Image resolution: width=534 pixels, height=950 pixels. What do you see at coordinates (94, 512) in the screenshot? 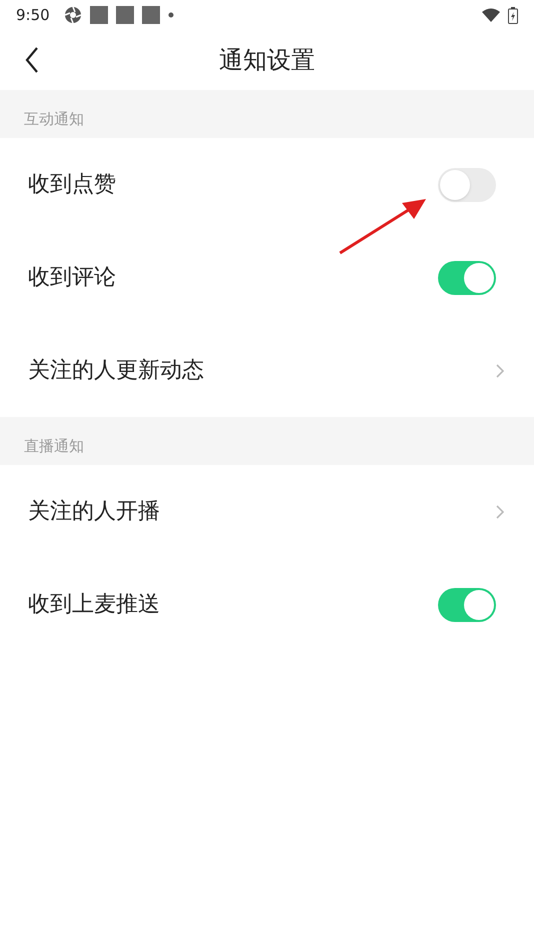
I see `setting-label: 关注的人开播` at bounding box center [94, 512].